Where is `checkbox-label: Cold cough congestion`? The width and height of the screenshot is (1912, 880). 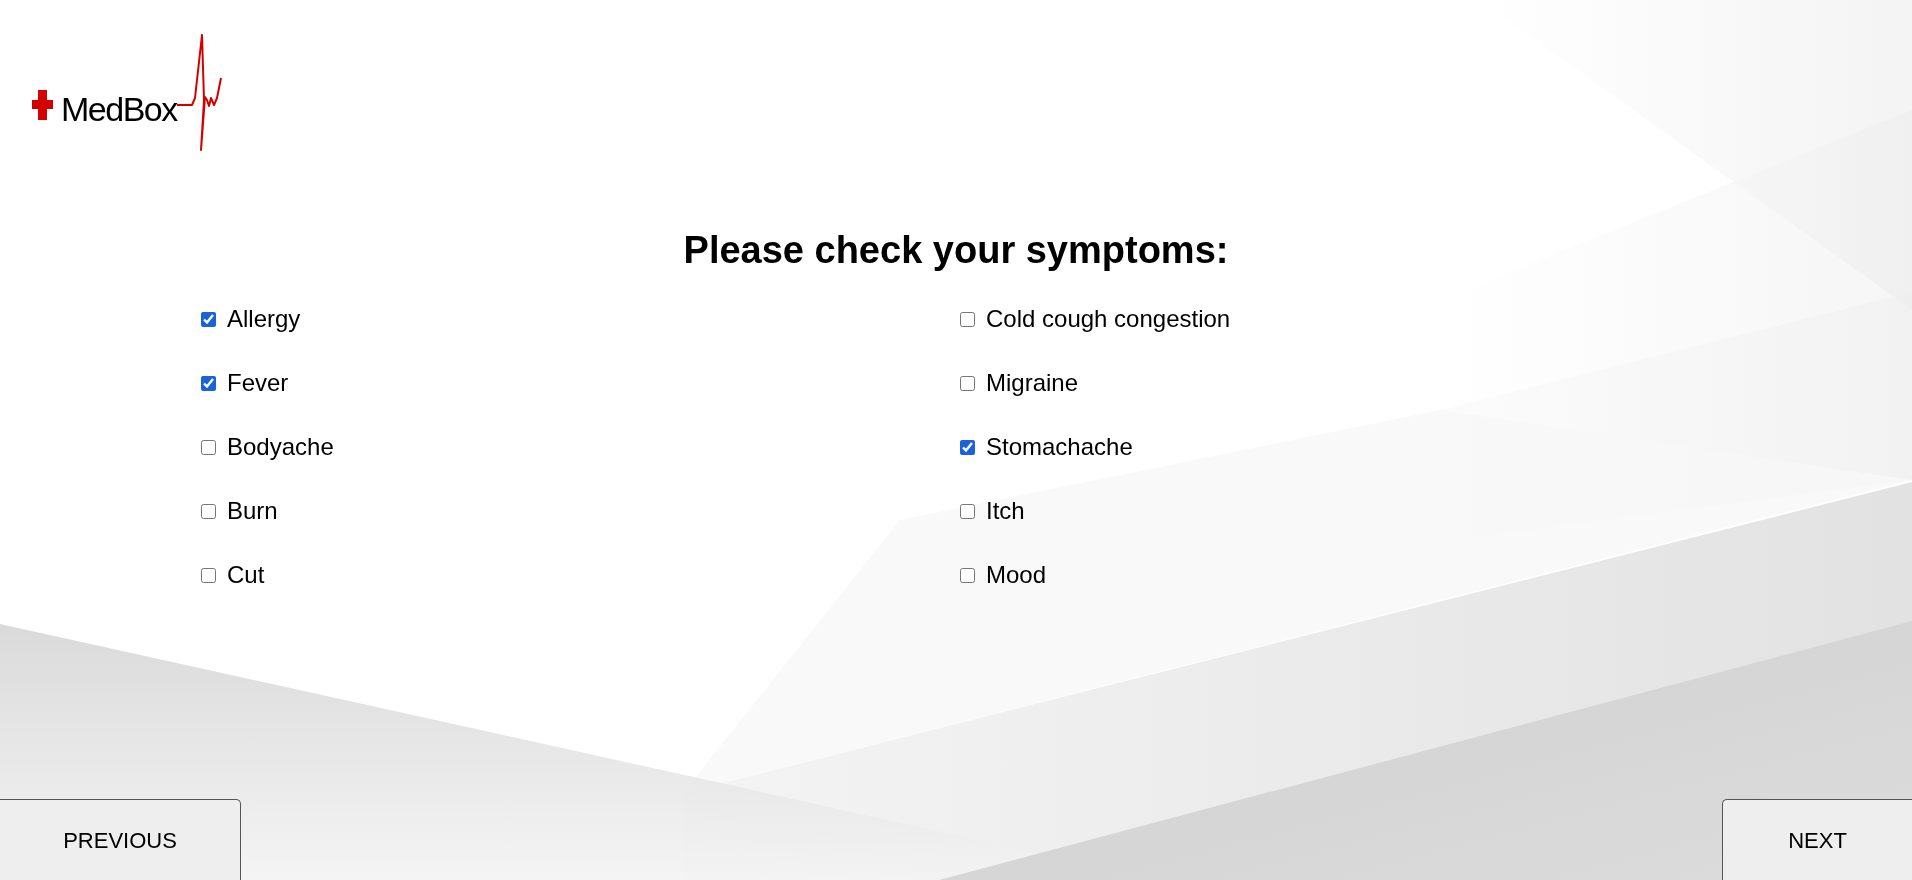 checkbox-label: Cold cough congestion is located at coordinates (1108, 319).